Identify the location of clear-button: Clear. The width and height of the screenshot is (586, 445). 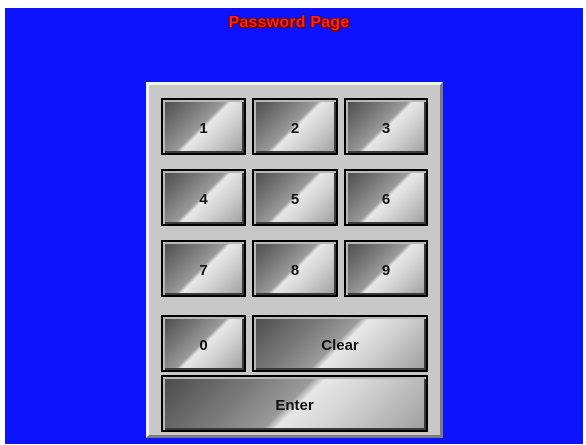
(340, 343).